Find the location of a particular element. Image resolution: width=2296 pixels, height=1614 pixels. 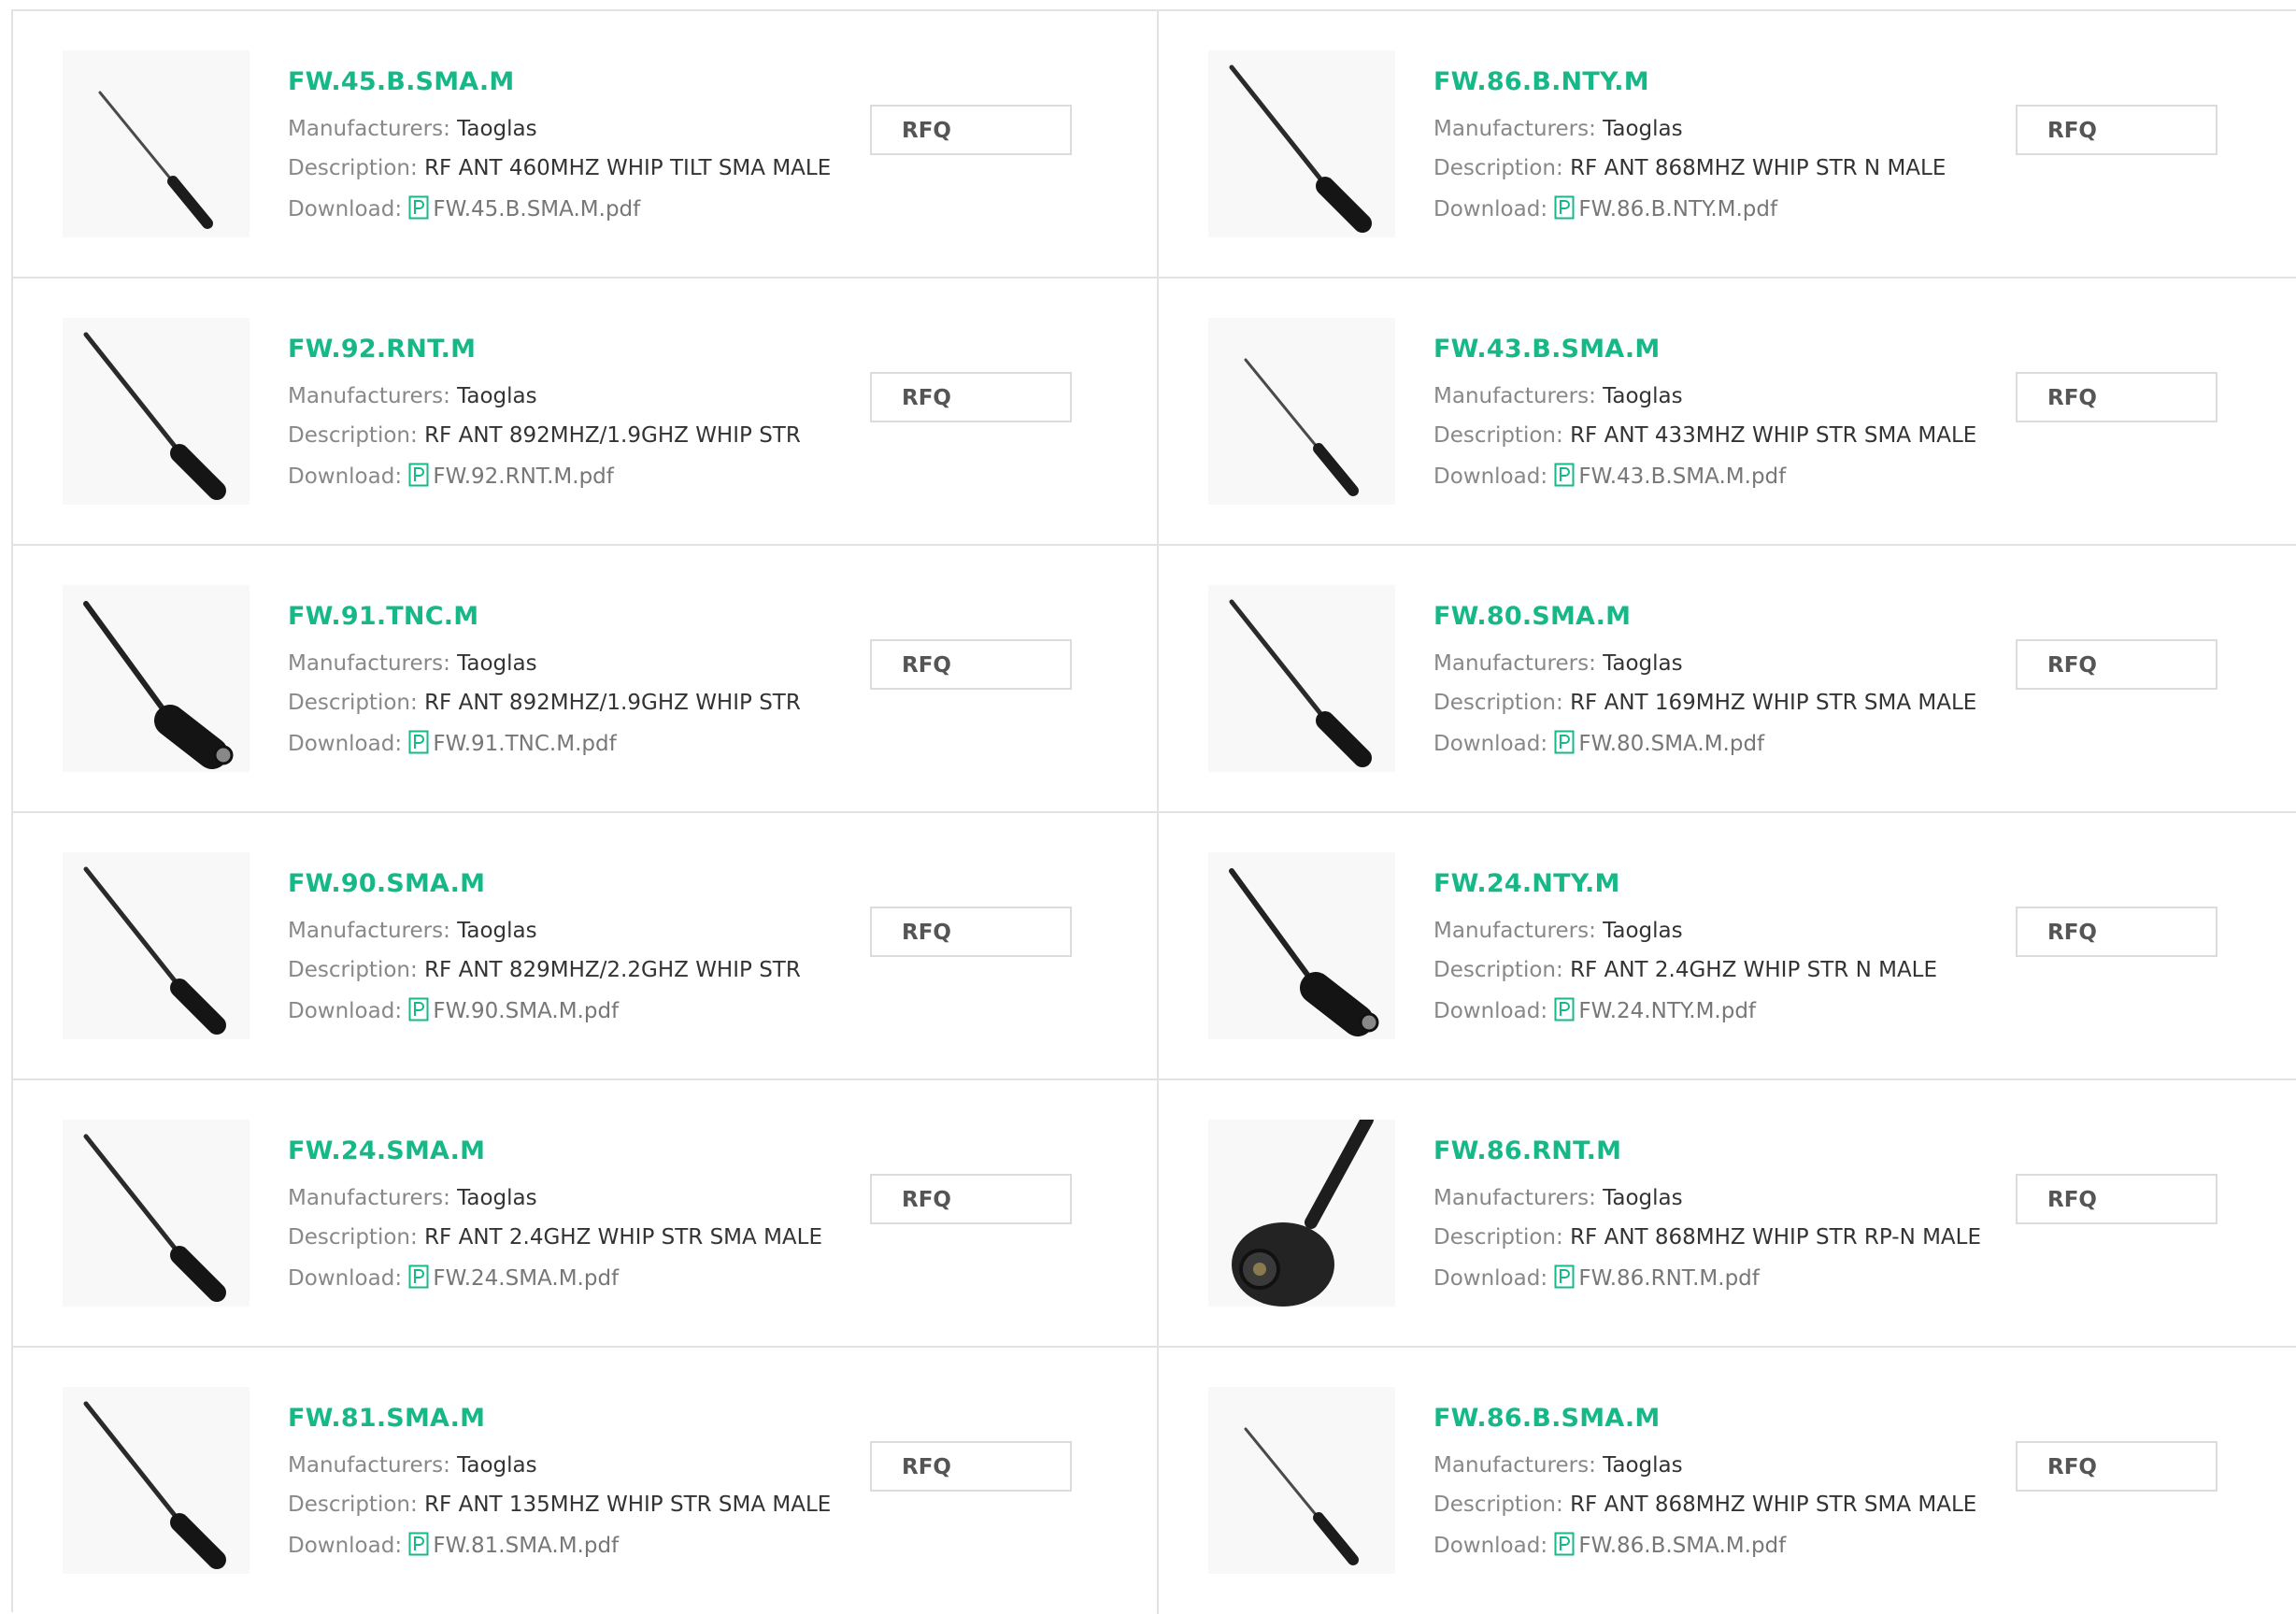

datasheet-download-link: FW.43.B.SMA.M.pdf is located at coordinates (1670, 476).